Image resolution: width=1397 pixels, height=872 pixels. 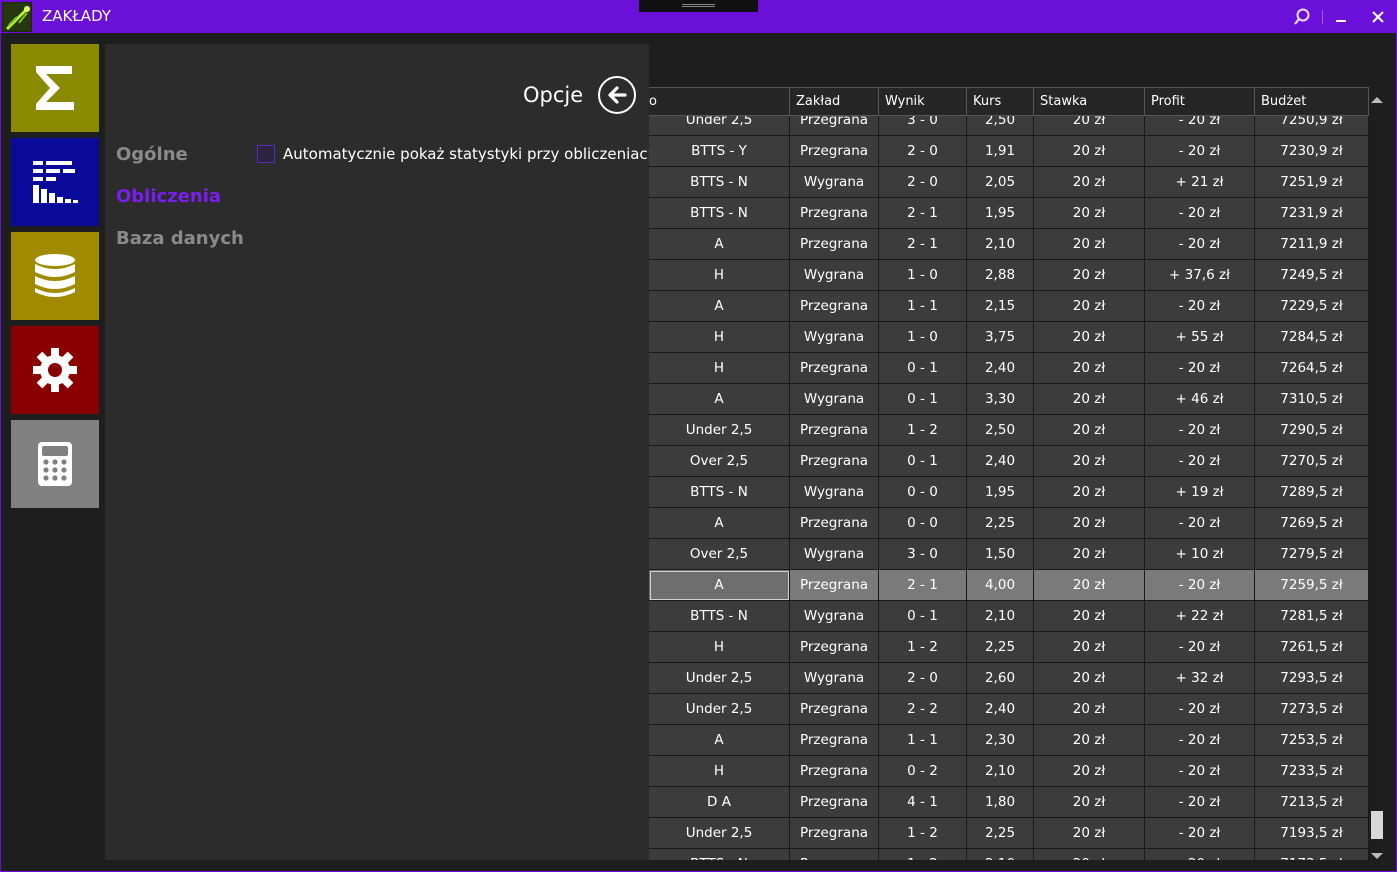 What do you see at coordinates (1000, 337) in the screenshot?
I see `cell-kurs: 3,75` at bounding box center [1000, 337].